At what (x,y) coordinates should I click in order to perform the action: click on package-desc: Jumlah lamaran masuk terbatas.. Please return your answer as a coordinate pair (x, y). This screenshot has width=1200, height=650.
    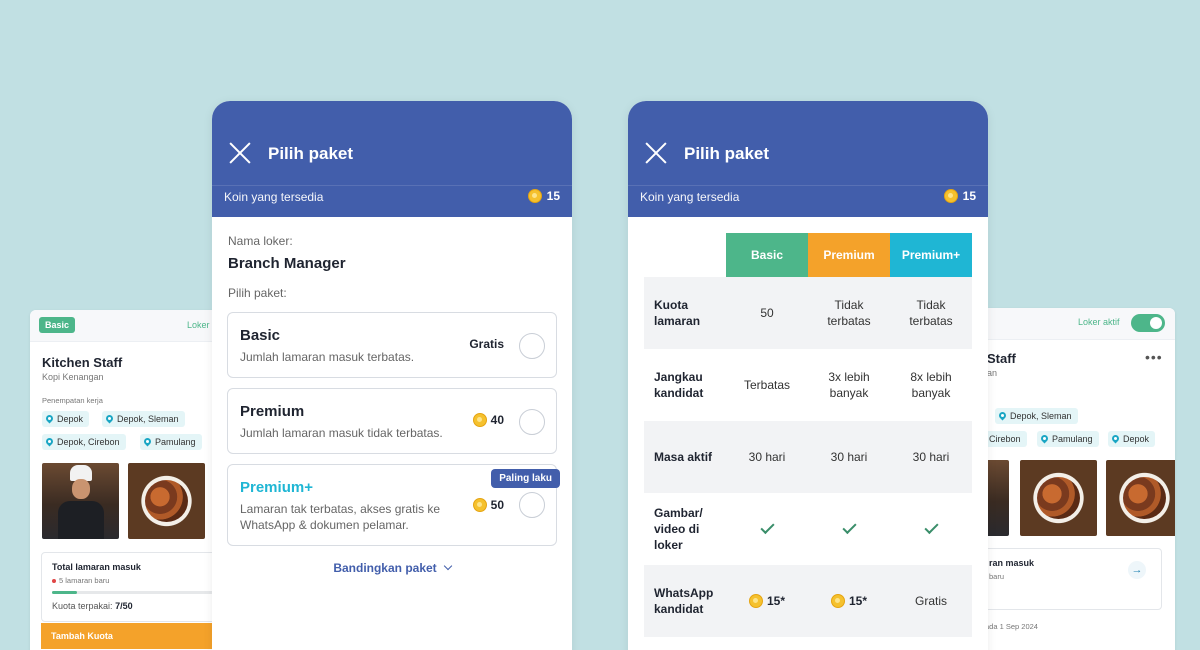
    Looking at the image, I should click on (327, 357).